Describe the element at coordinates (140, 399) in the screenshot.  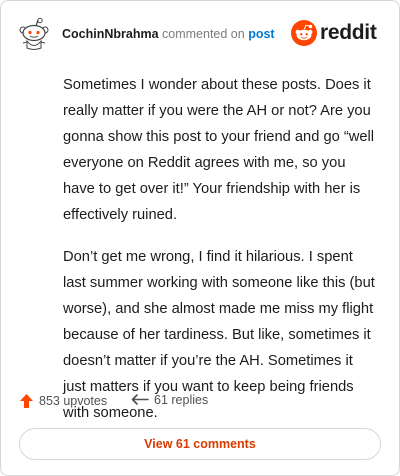
I see `reply-arrow-icon` at that location.